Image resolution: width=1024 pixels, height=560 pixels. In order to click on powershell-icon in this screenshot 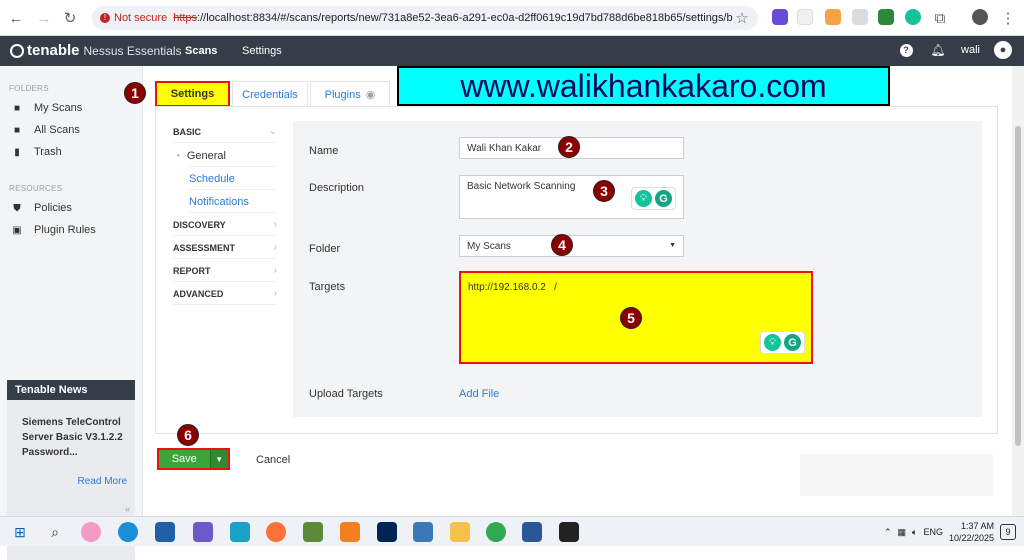, I will do `click(387, 532)`.